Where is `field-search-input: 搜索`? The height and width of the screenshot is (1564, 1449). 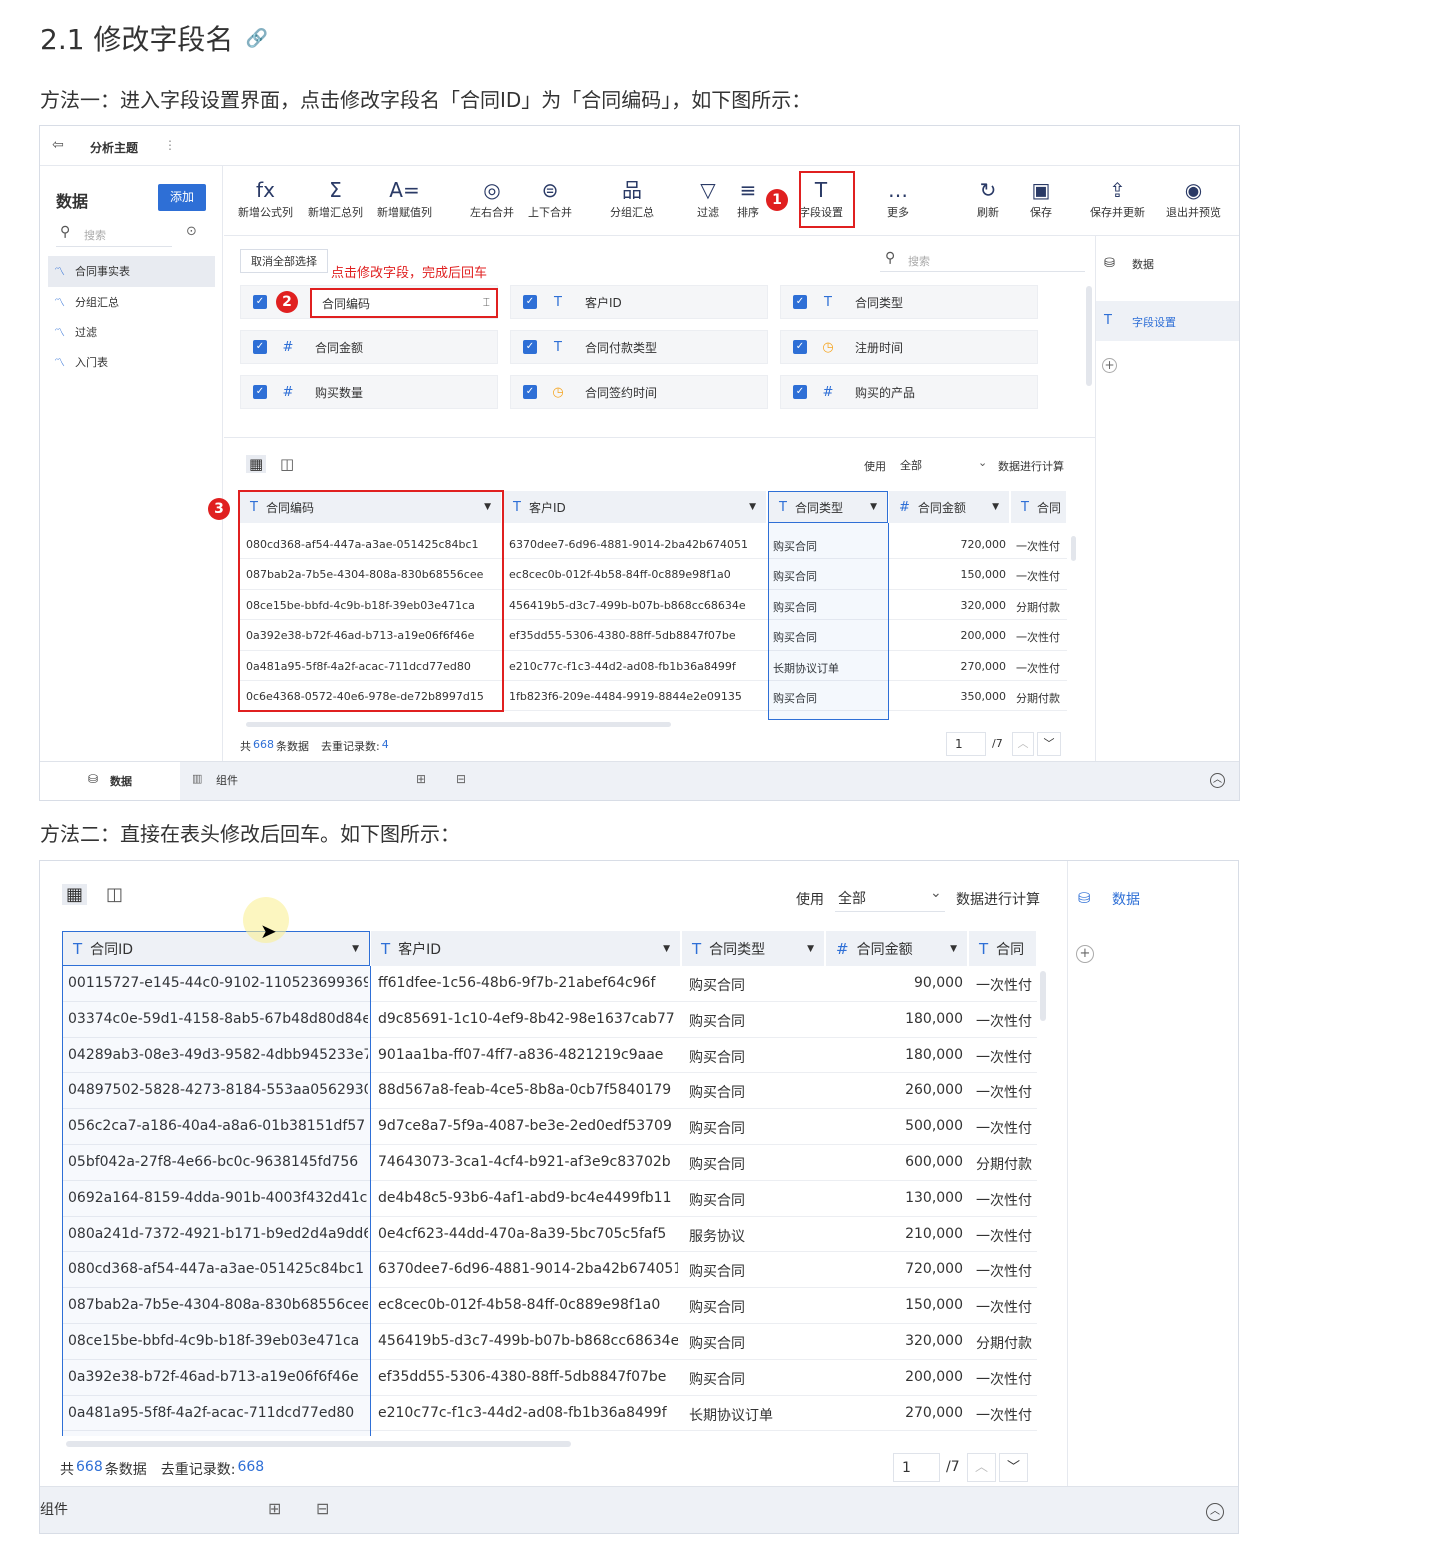 field-search-input: 搜索 is located at coordinates (919, 261).